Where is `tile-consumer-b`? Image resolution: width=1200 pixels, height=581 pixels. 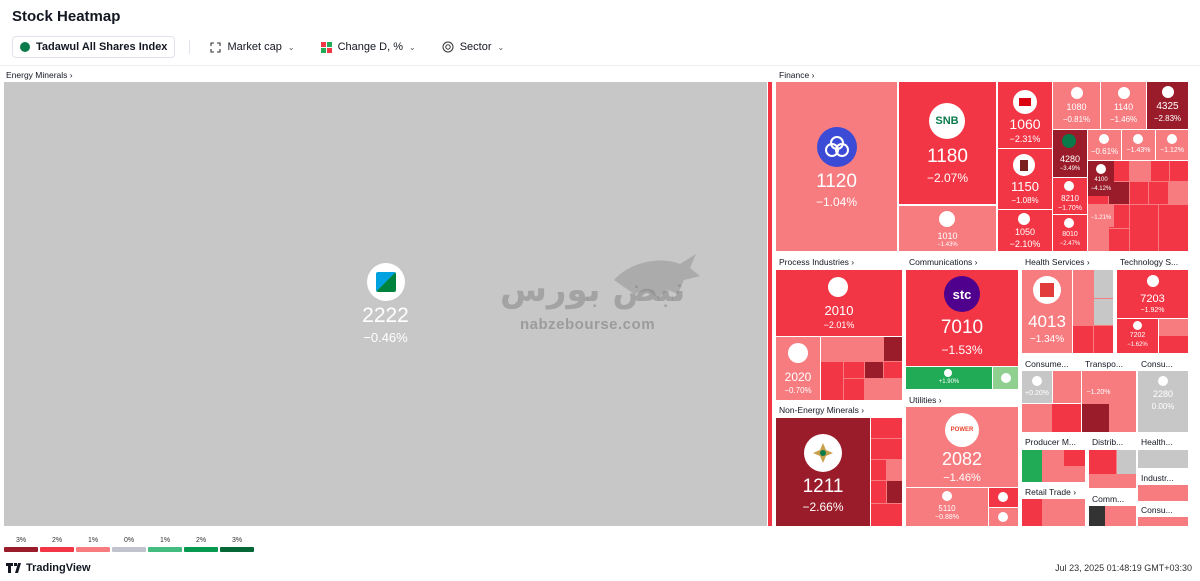 tile-consumer-b is located at coordinates (1067, 387).